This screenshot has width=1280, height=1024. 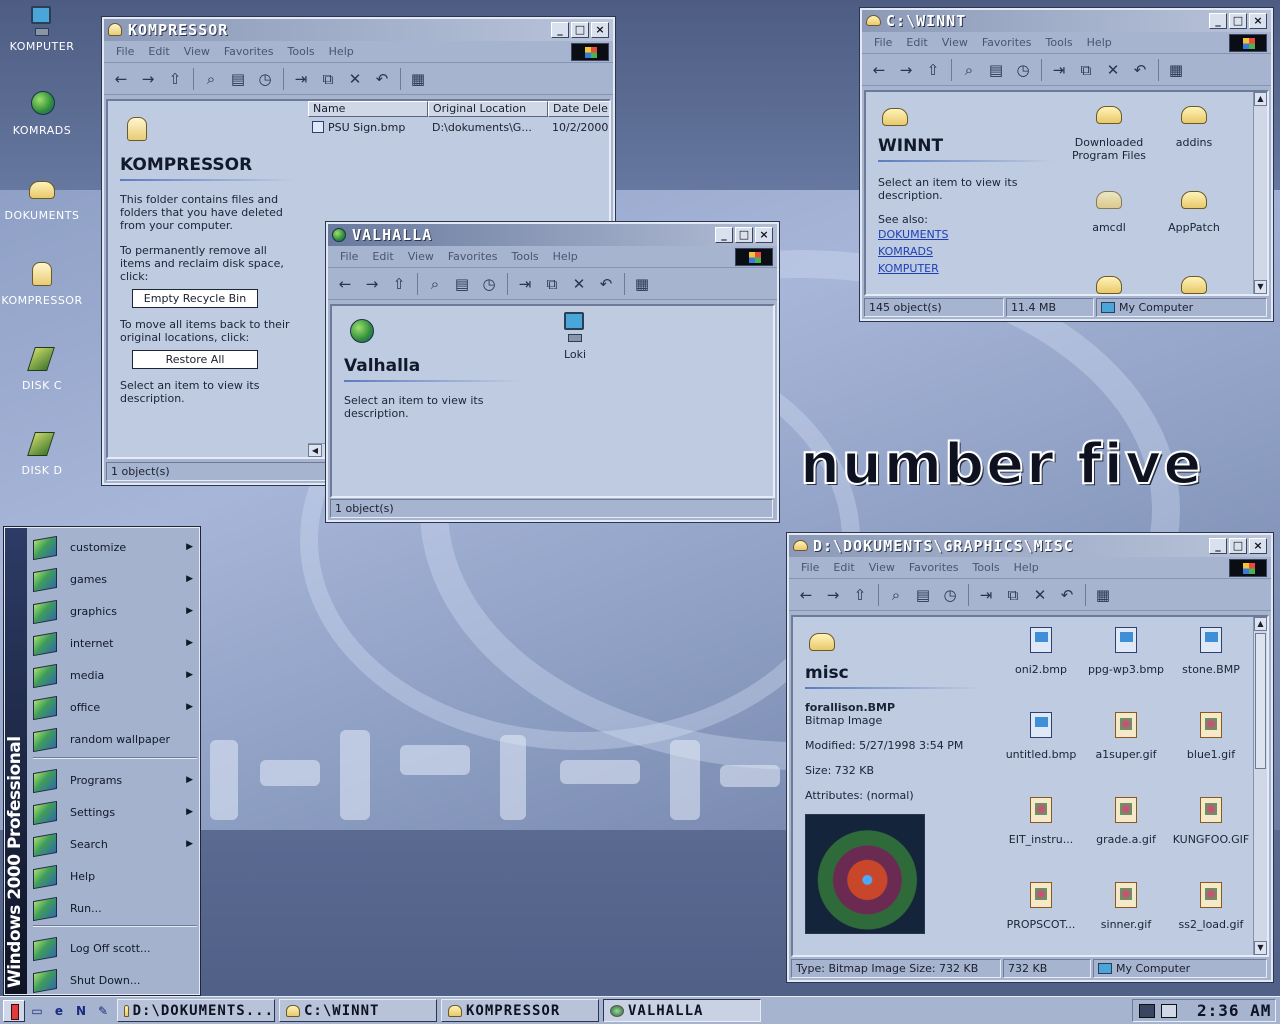 I want to click on folder-item-downloaded-program-files: Downloaded Program Files, so click(x=1109, y=130).